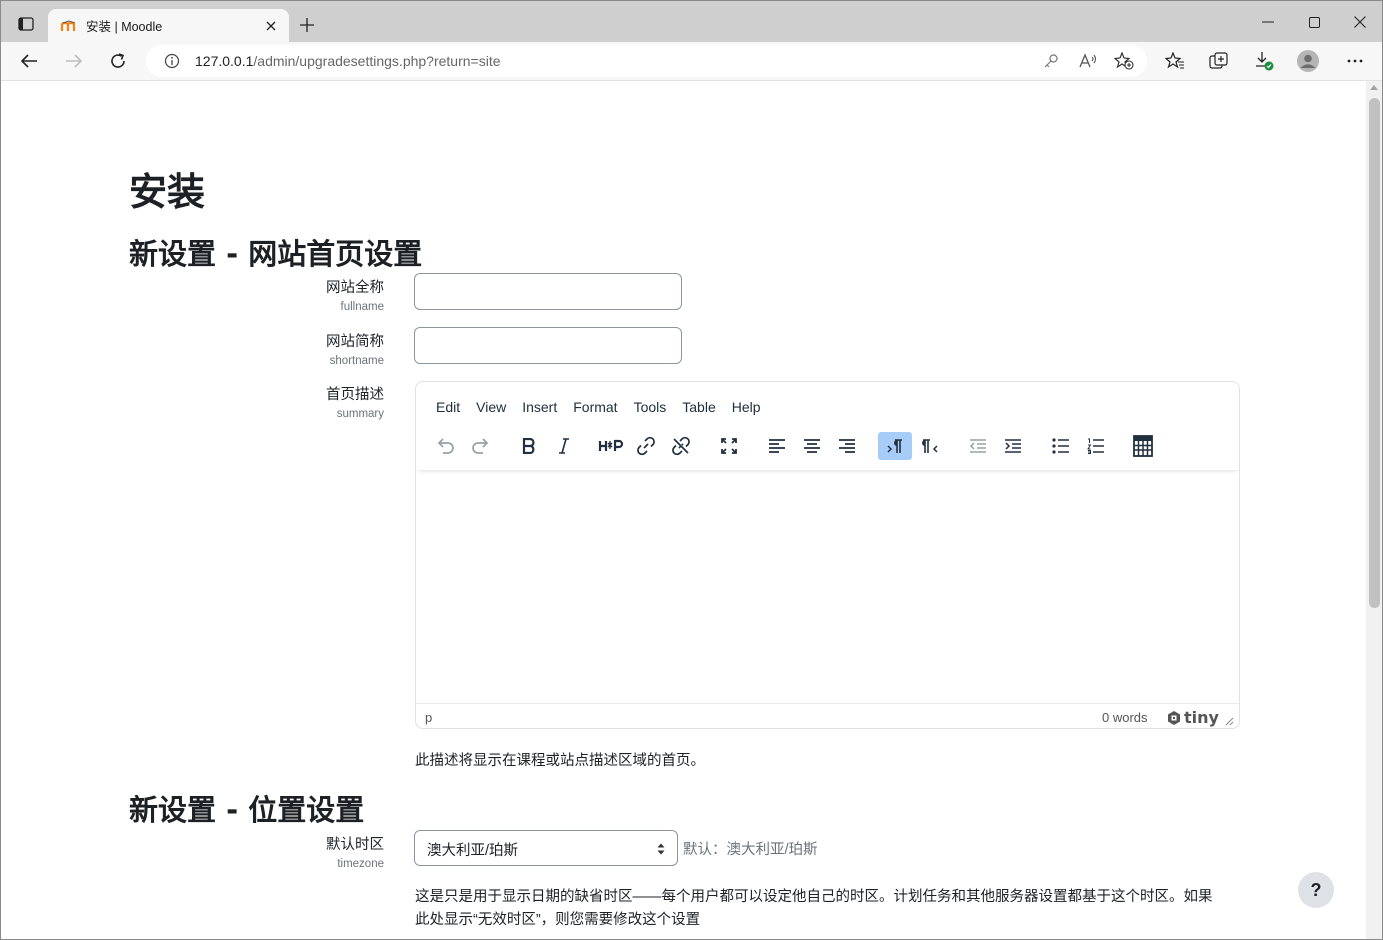  I want to click on fullname-input, so click(548, 291).